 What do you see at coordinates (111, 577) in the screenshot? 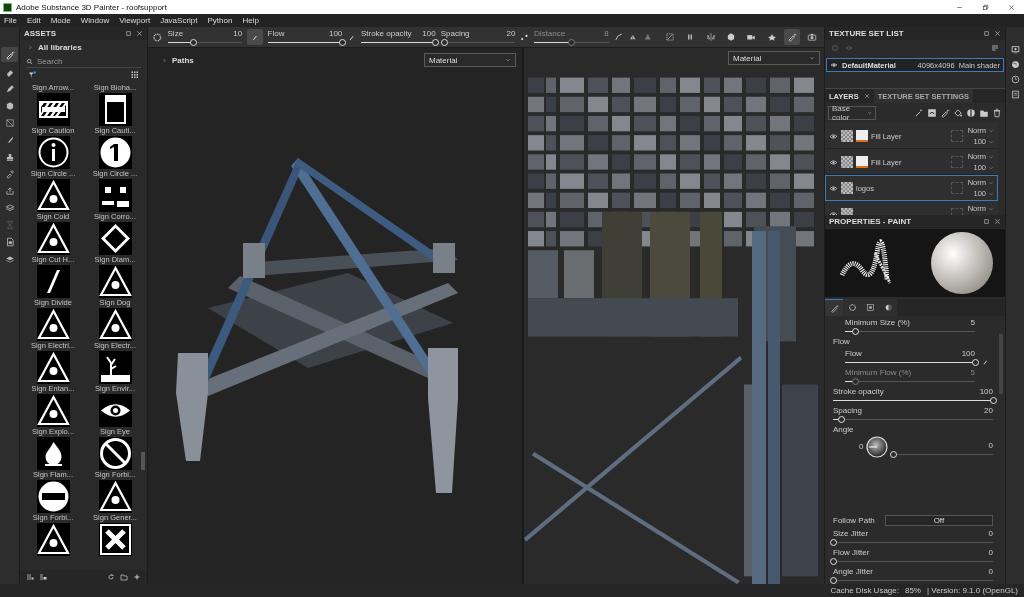
I see `refresh-icon` at bounding box center [111, 577].